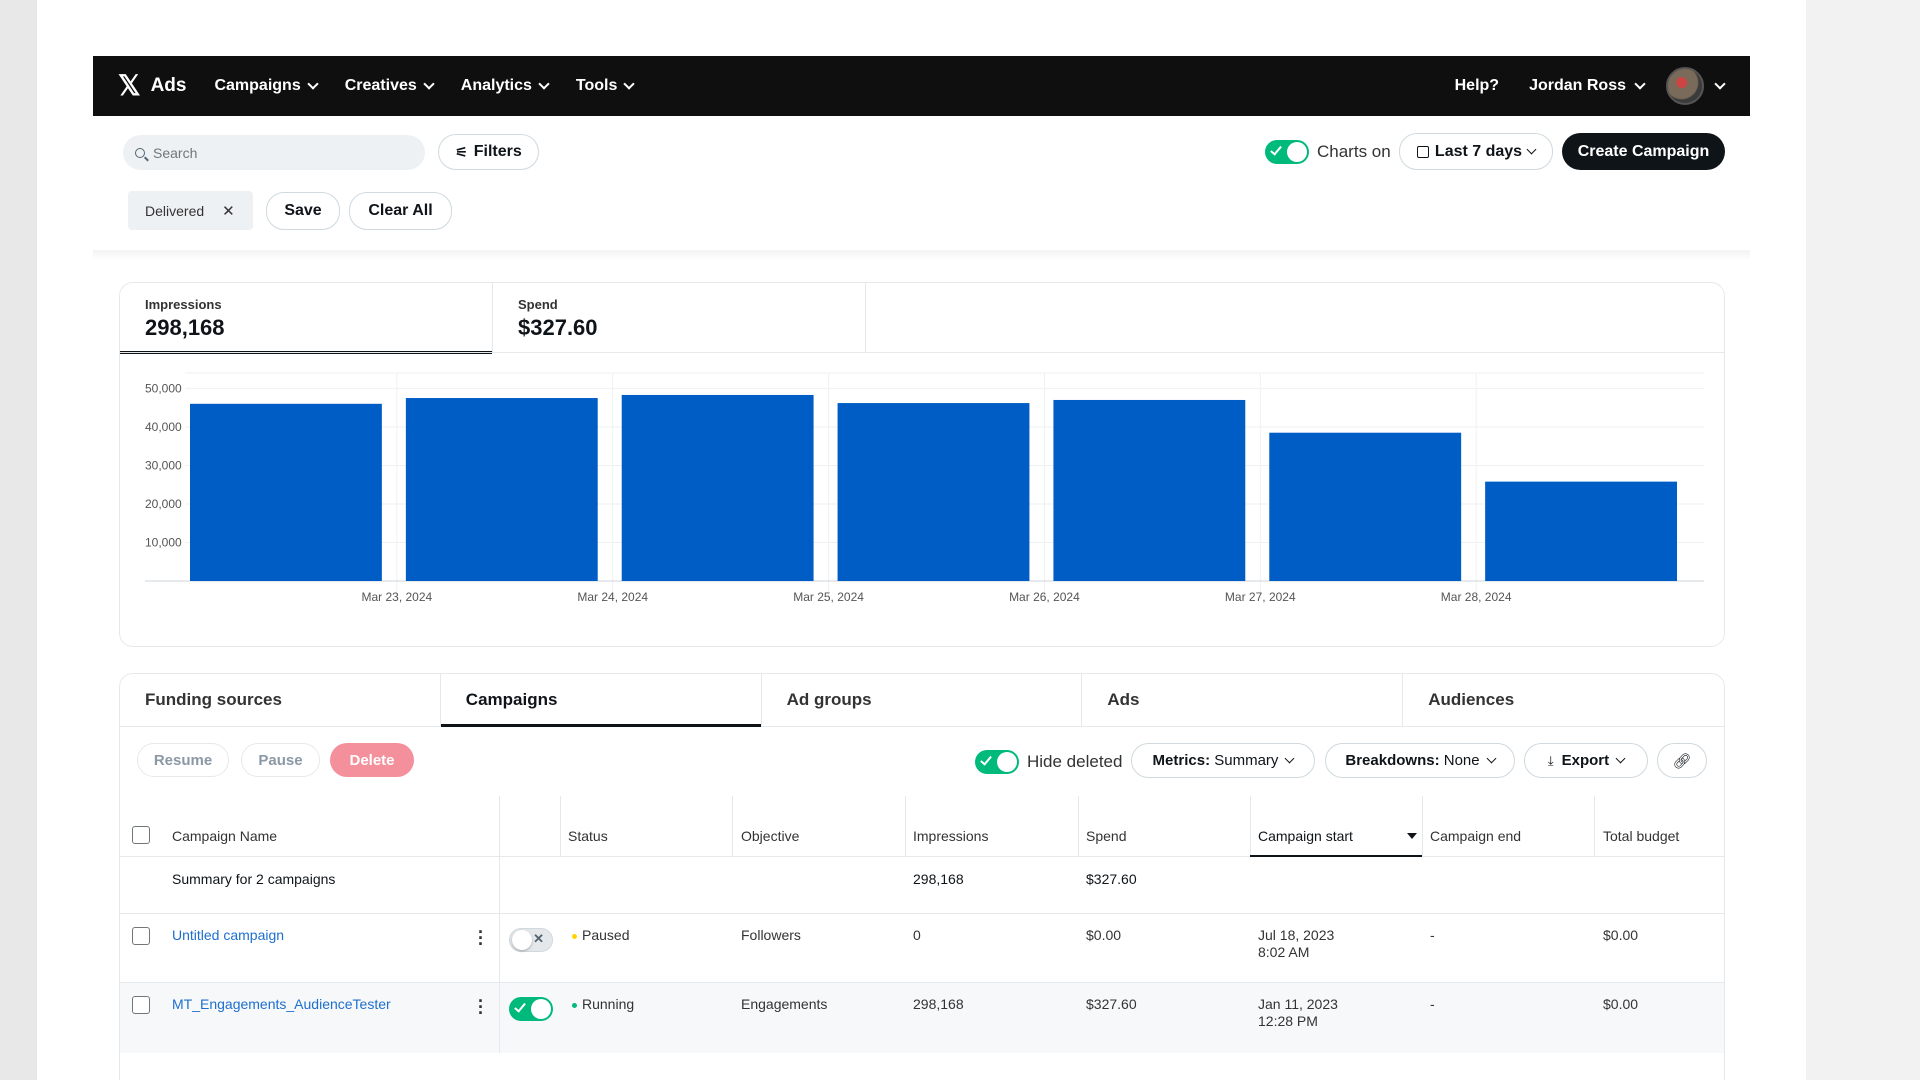  Describe the element at coordinates (1422, 151) in the screenshot. I see `calendar-icon` at that location.